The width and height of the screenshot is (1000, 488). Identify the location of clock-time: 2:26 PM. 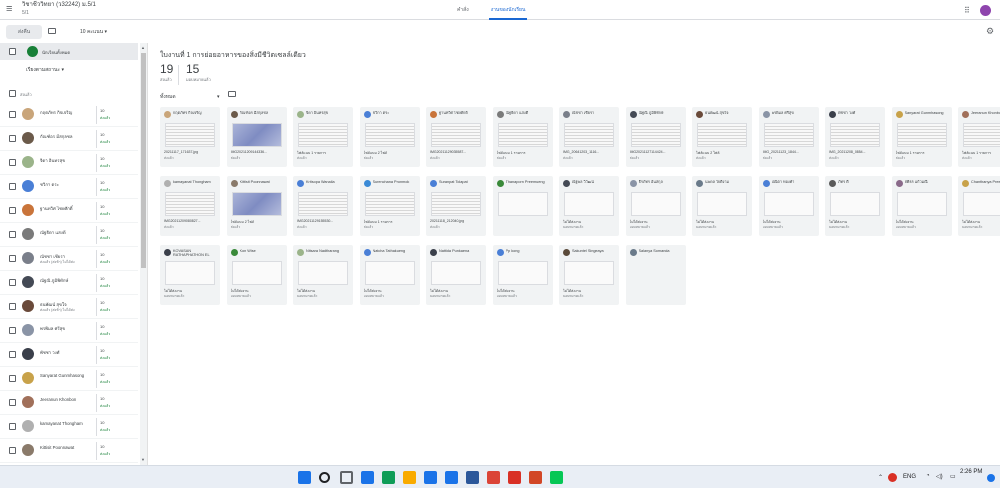
(971, 472).